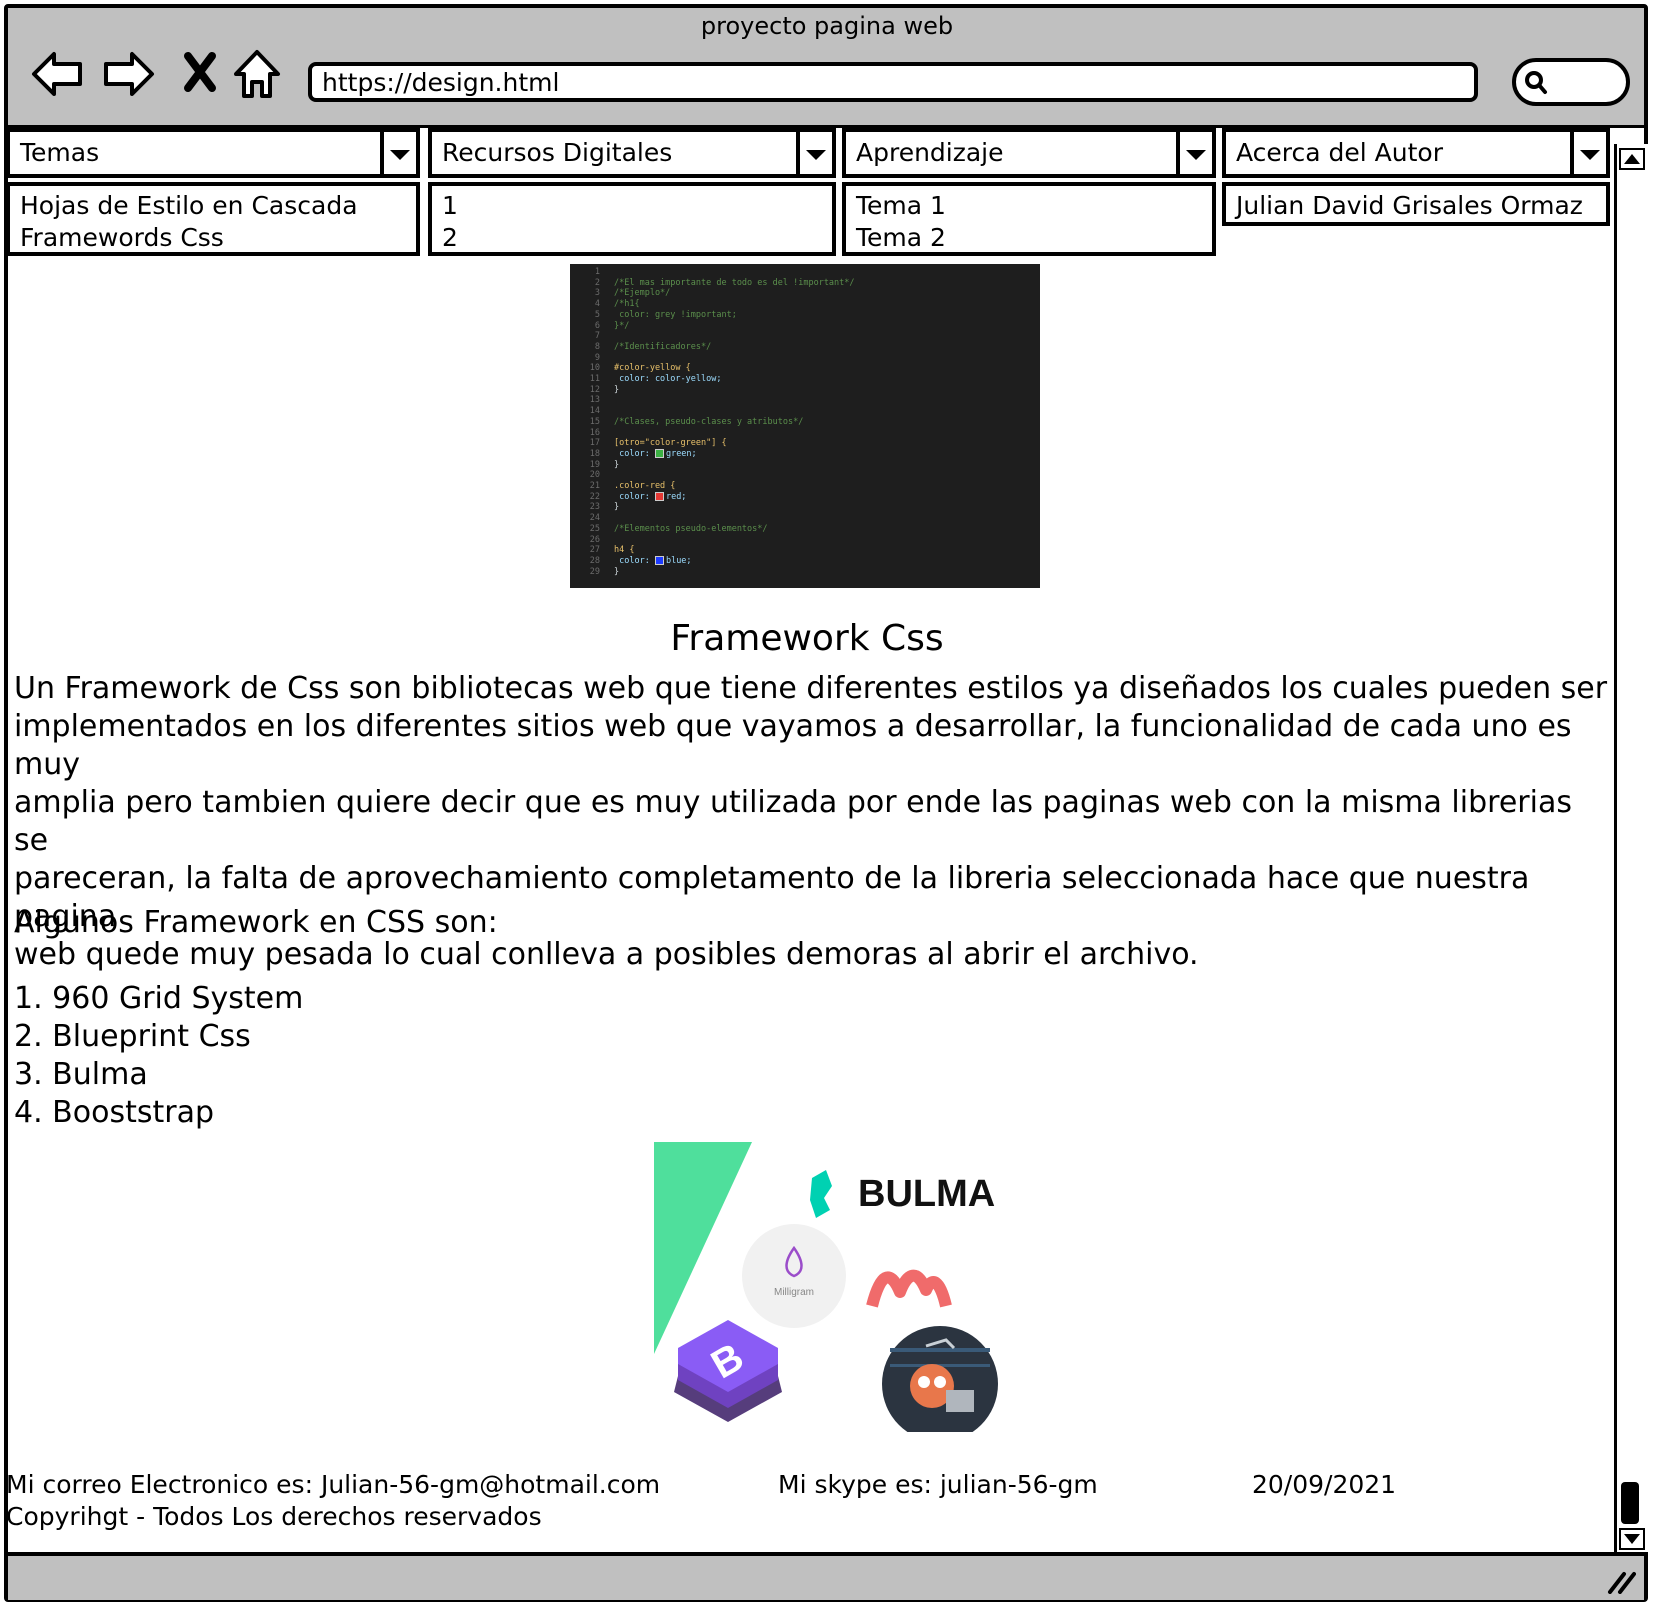  Describe the element at coordinates (58, 74) in the screenshot. I see `back-arrow-icon` at that location.